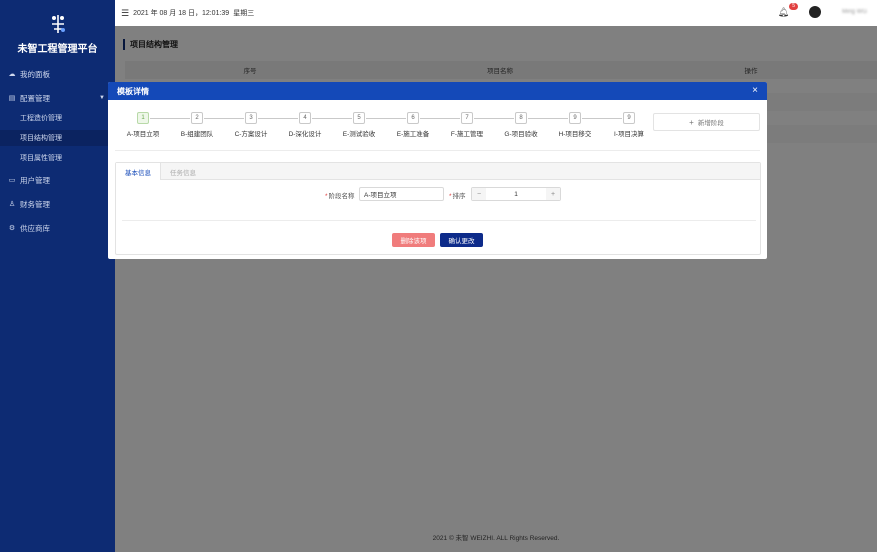 This screenshot has width=877, height=552. What do you see at coordinates (12, 74) in the screenshot?
I see `cloud-icon: ☁` at bounding box center [12, 74].